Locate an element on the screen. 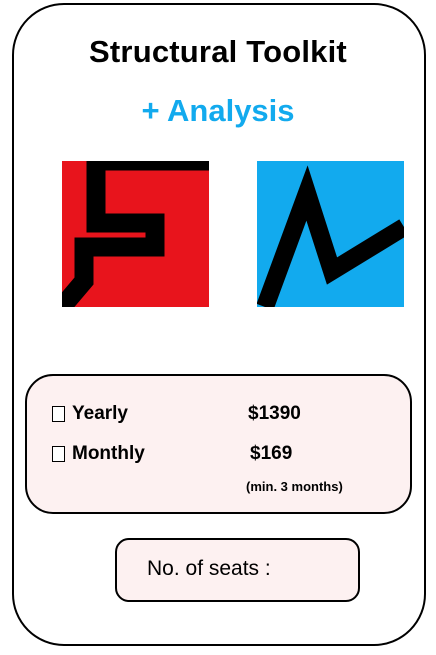 Image resolution: width=436 pixels, height=655 pixels. blue-n-logo-icon is located at coordinates (330, 234).